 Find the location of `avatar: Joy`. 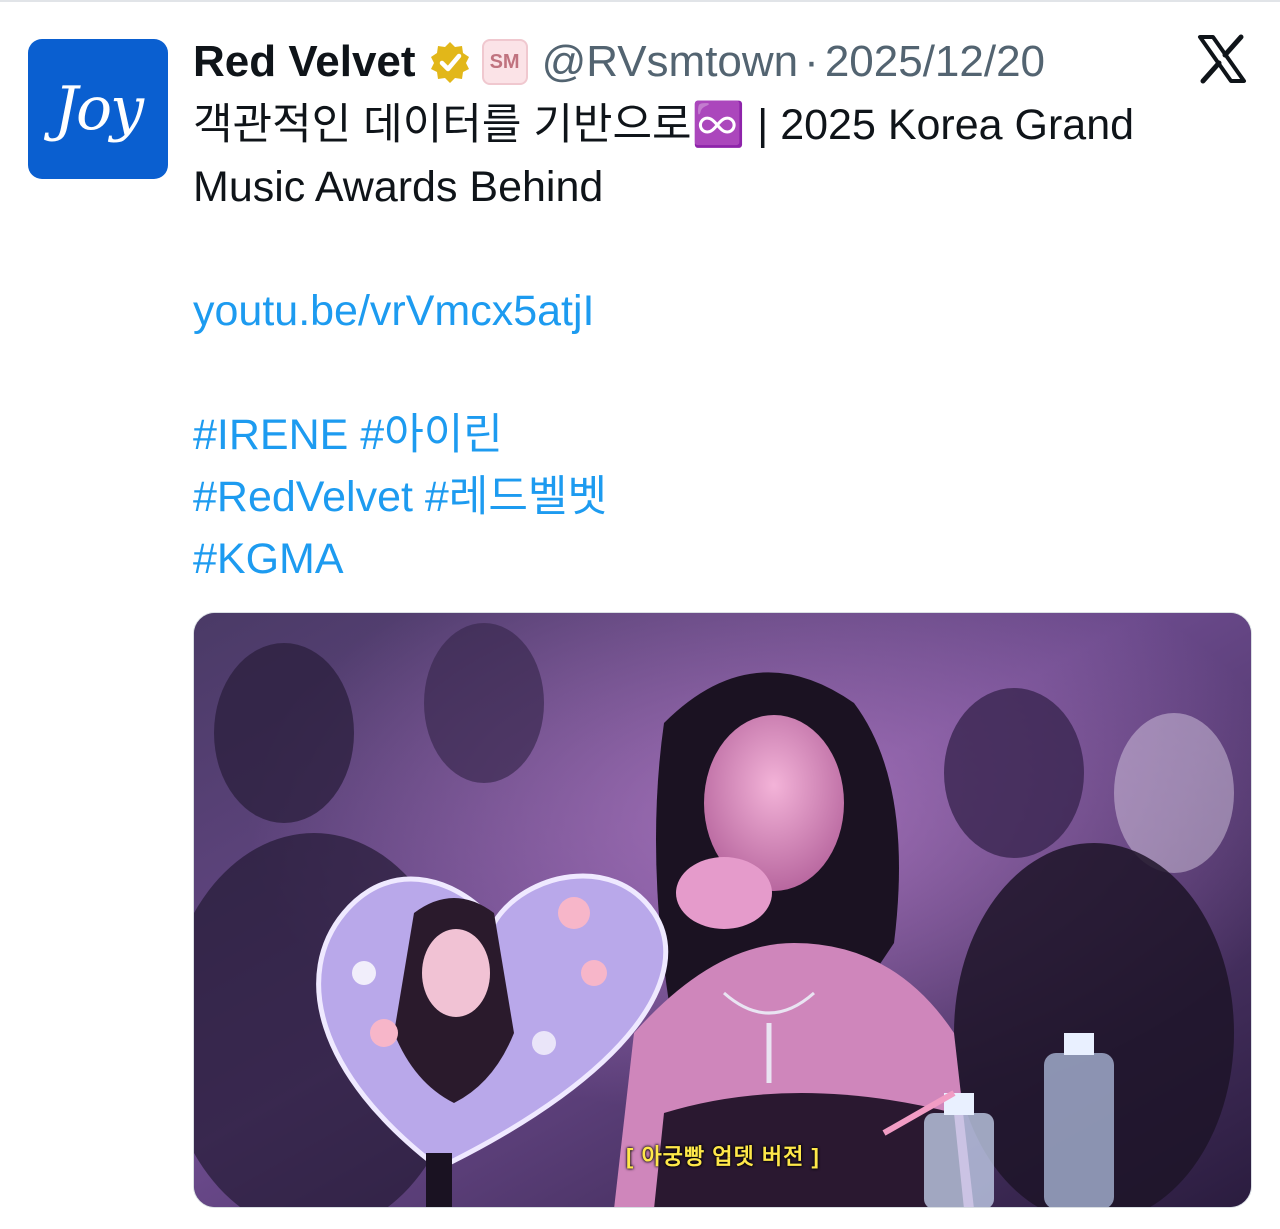

avatar: Joy is located at coordinates (98, 109).